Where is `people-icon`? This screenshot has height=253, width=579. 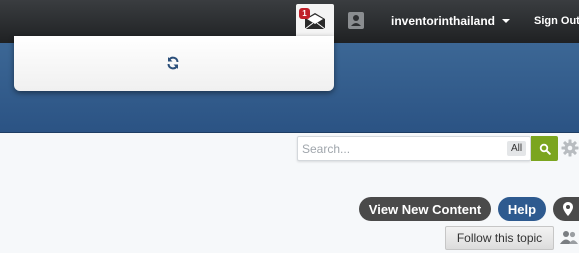
people-icon is located at coordinates (569, 237).